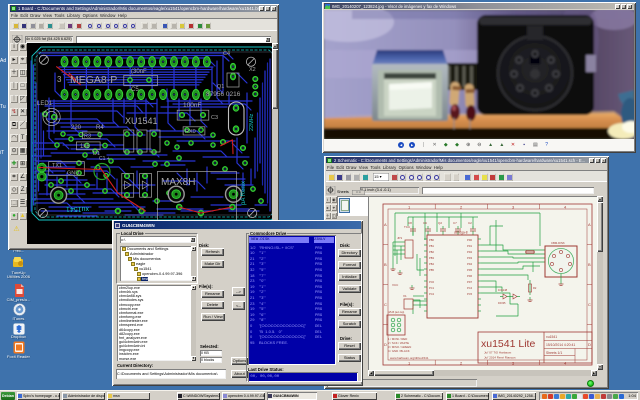 This screenshot has height=400, width=640. Describe the element at coordinates (470, 288) in the screenshot. I see `svg-text: PC4` at that location.